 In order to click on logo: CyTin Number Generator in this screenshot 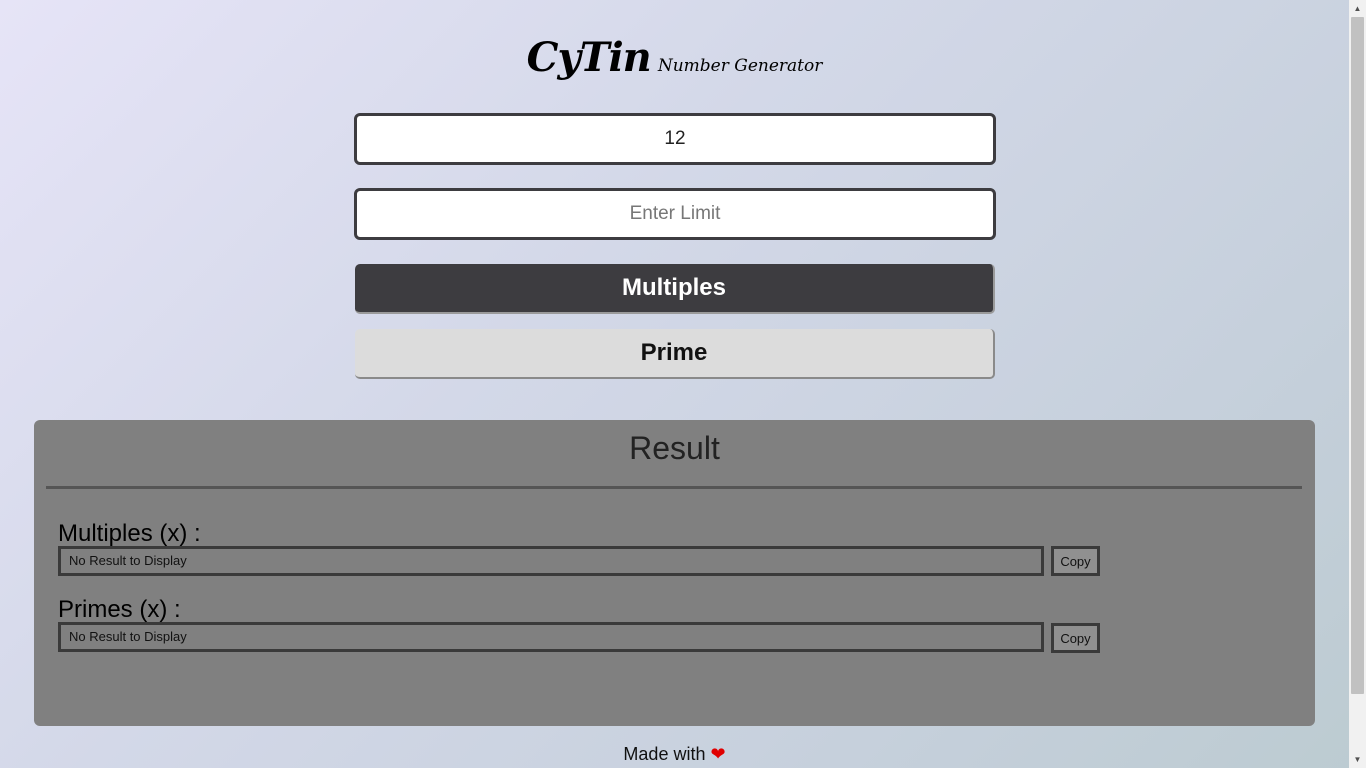, I will do `click(674, 57)`.